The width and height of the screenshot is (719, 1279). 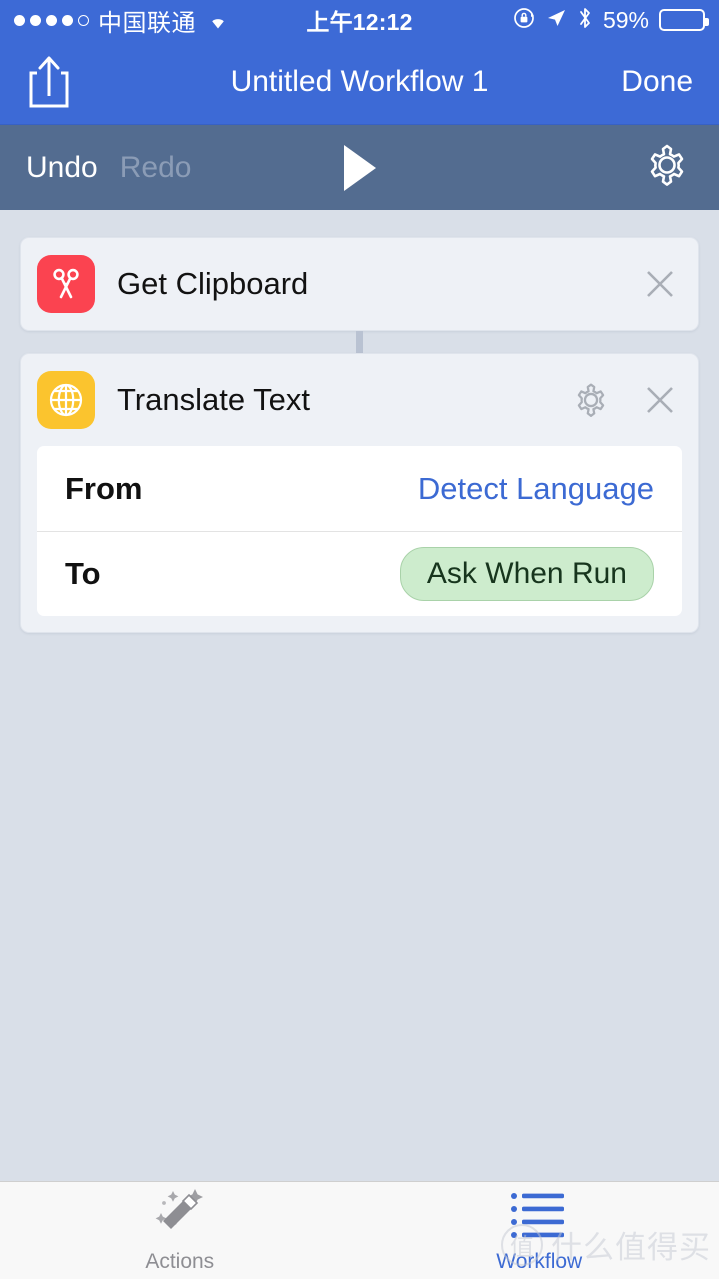 I want to click on parameter-row-to: To Ask When Run, so click(x=359, y=573).